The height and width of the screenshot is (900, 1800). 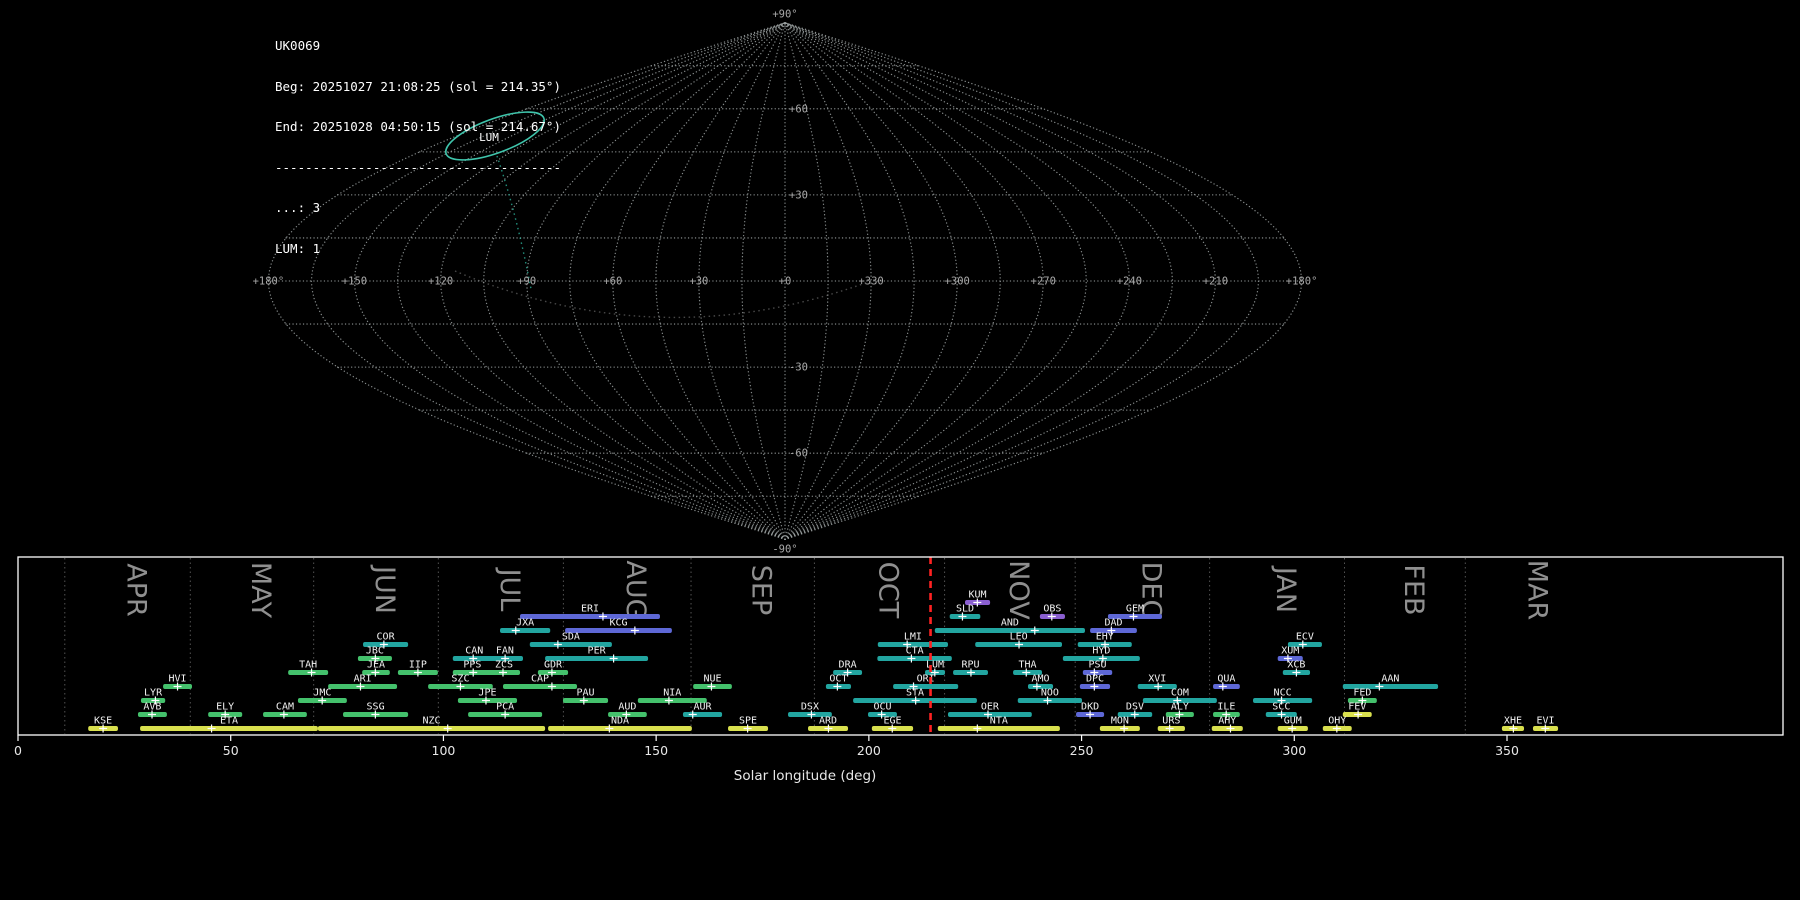 What do you see at coordinates (618, 630) in the screenshot?
I see `shower-bar-KCG` at bounding box center [618, 630].